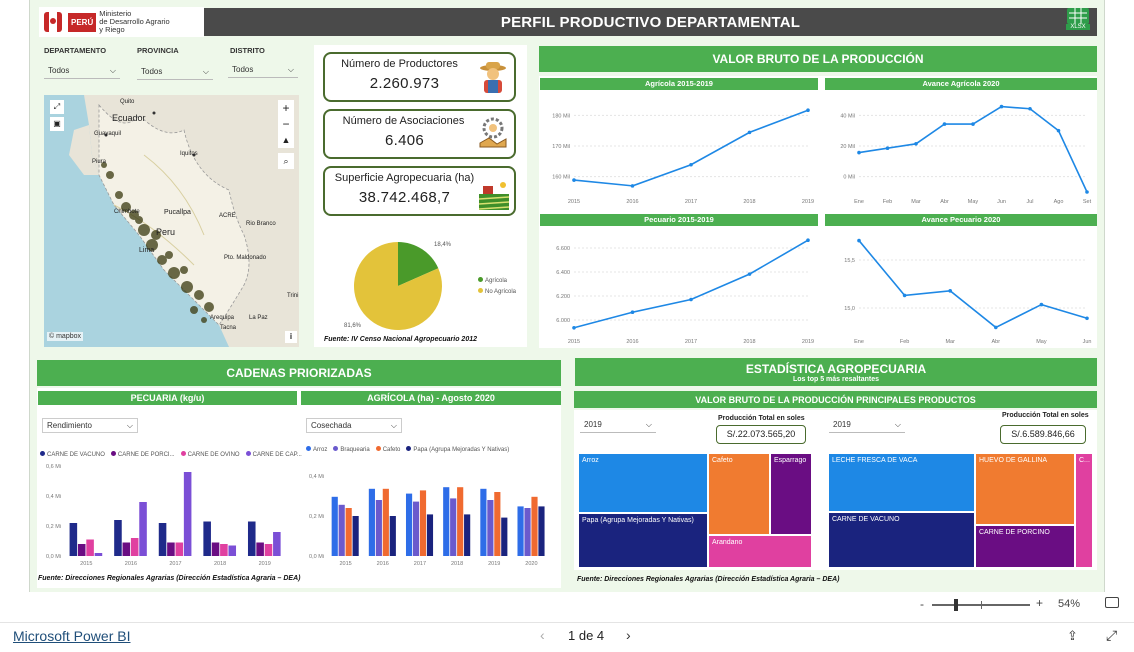  I want to click on rect-select-icon: ▣, so click(57, 124).